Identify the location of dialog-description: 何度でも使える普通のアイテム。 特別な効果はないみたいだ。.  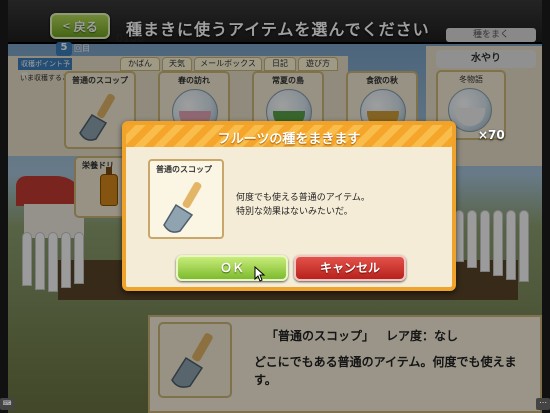
(336, 205).